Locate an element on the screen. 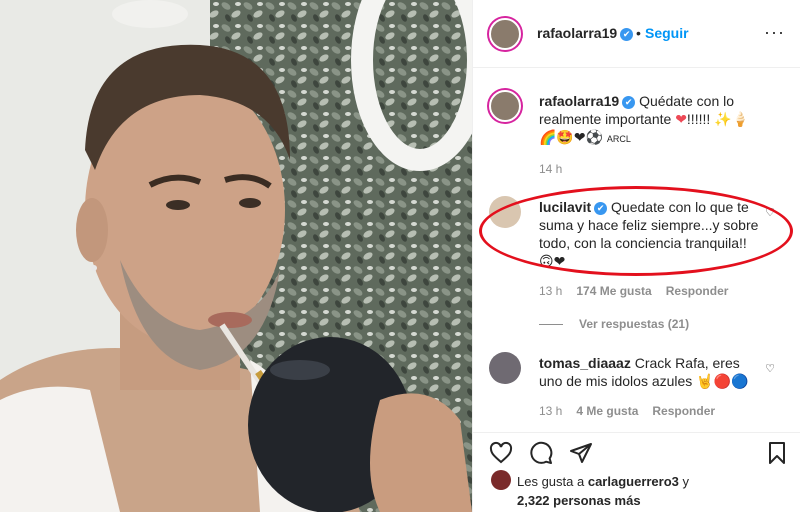 The width and height of the screenshot is (800, 512). author-avatar is located at coordinates (505, 34).